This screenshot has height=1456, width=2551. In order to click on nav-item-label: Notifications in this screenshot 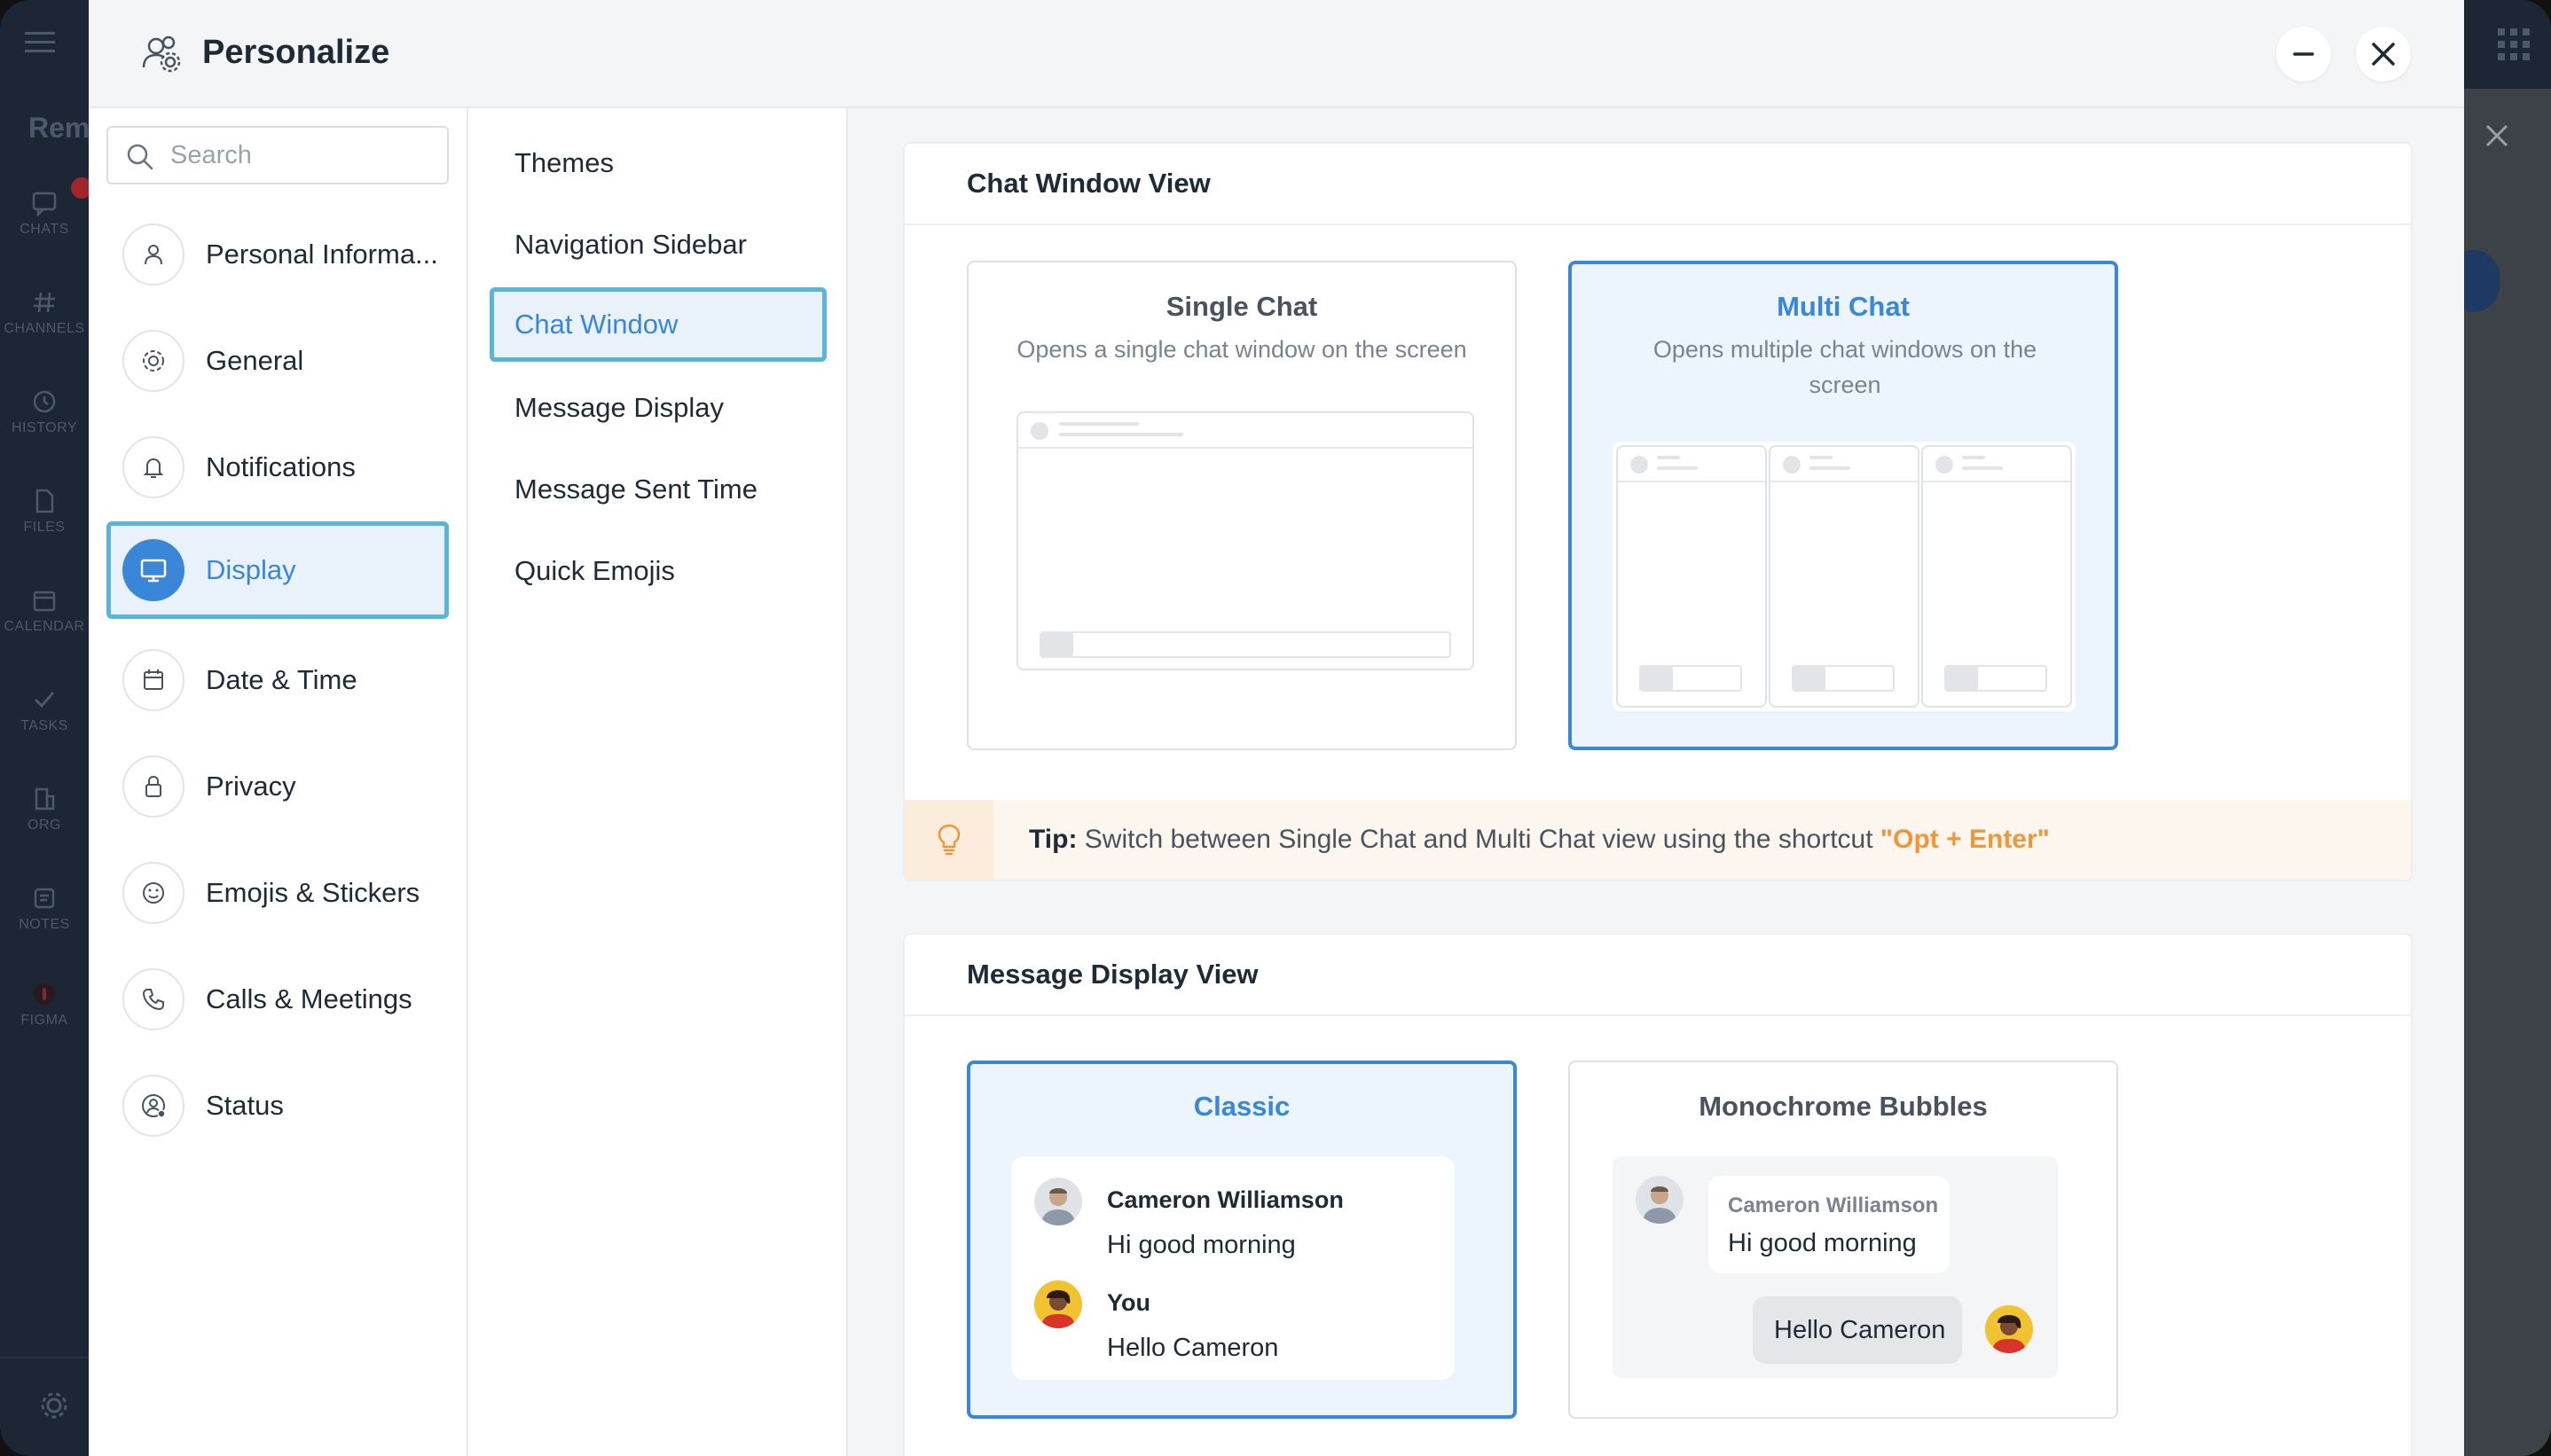, I will do `click(281, 466)`.